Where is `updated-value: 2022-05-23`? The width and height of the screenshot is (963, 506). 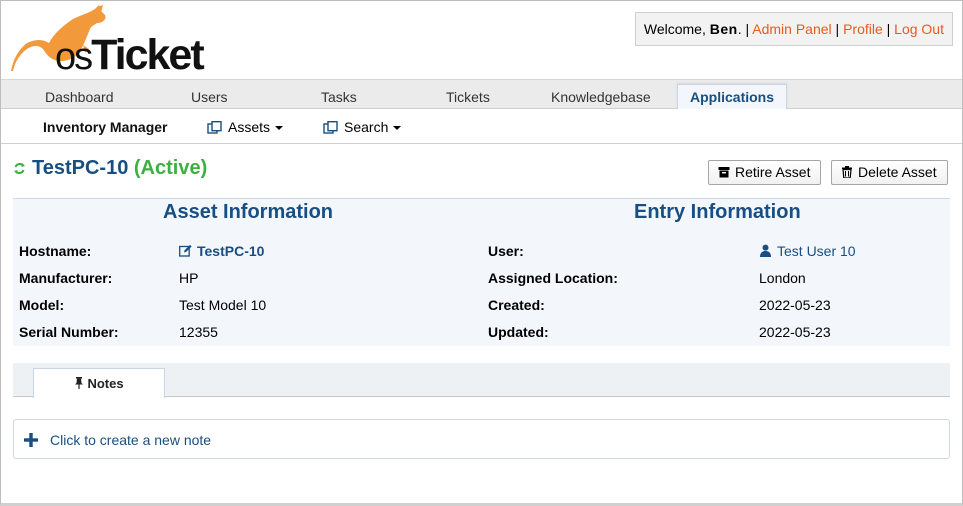 updated-value: 2022-05-23 is located at coordinates (795, 332).